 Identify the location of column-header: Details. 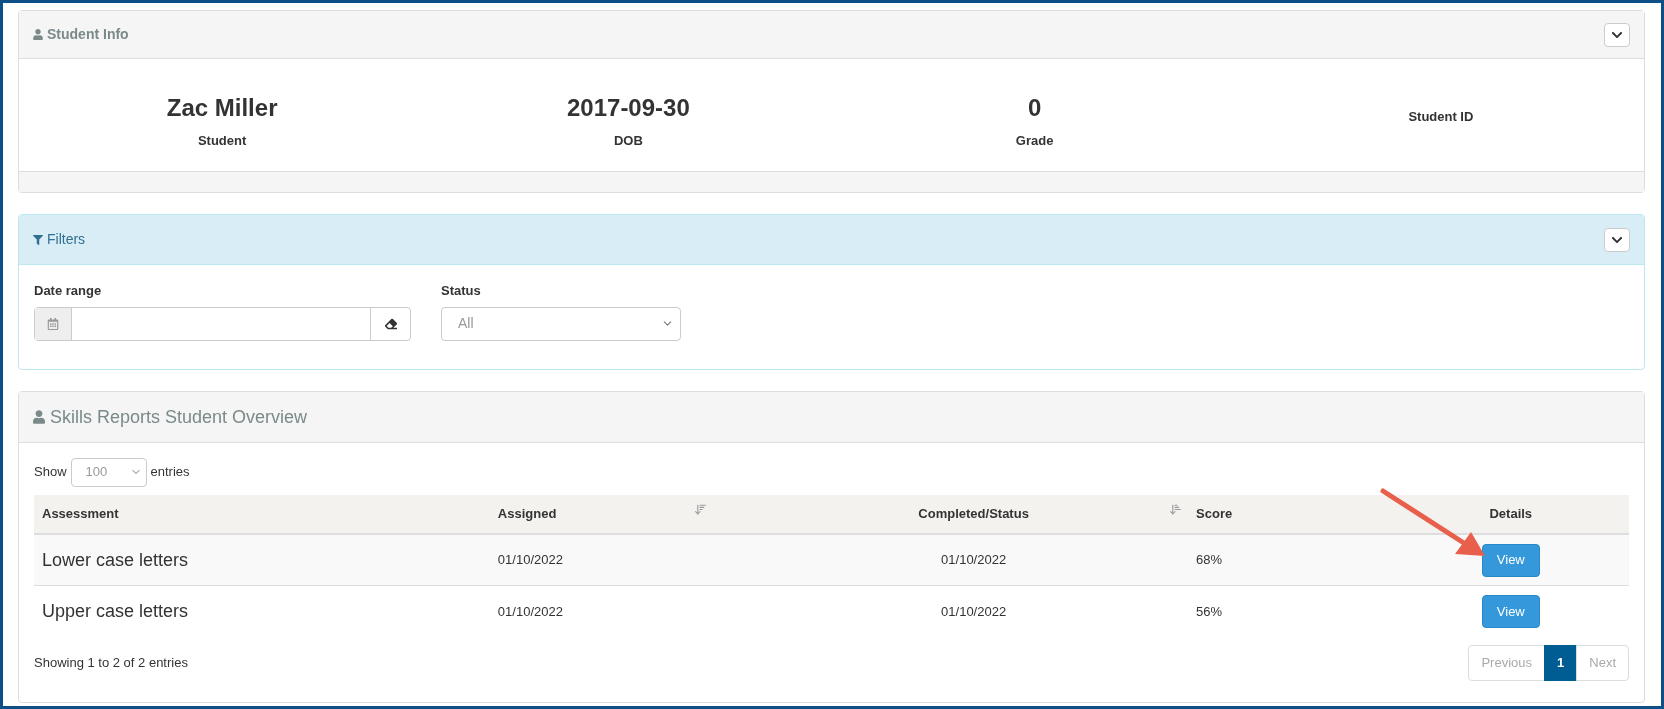
(1510, 514).